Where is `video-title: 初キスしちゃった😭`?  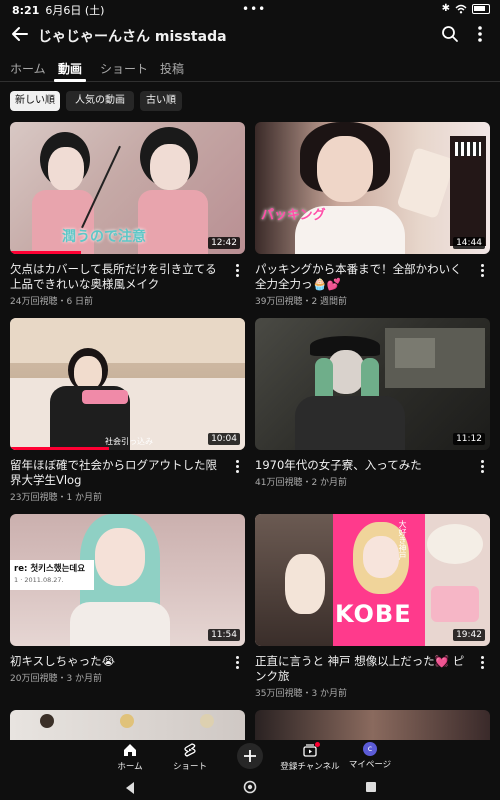
video-title: 初キスしちゃった😭 is located at coordinates (117, 661).